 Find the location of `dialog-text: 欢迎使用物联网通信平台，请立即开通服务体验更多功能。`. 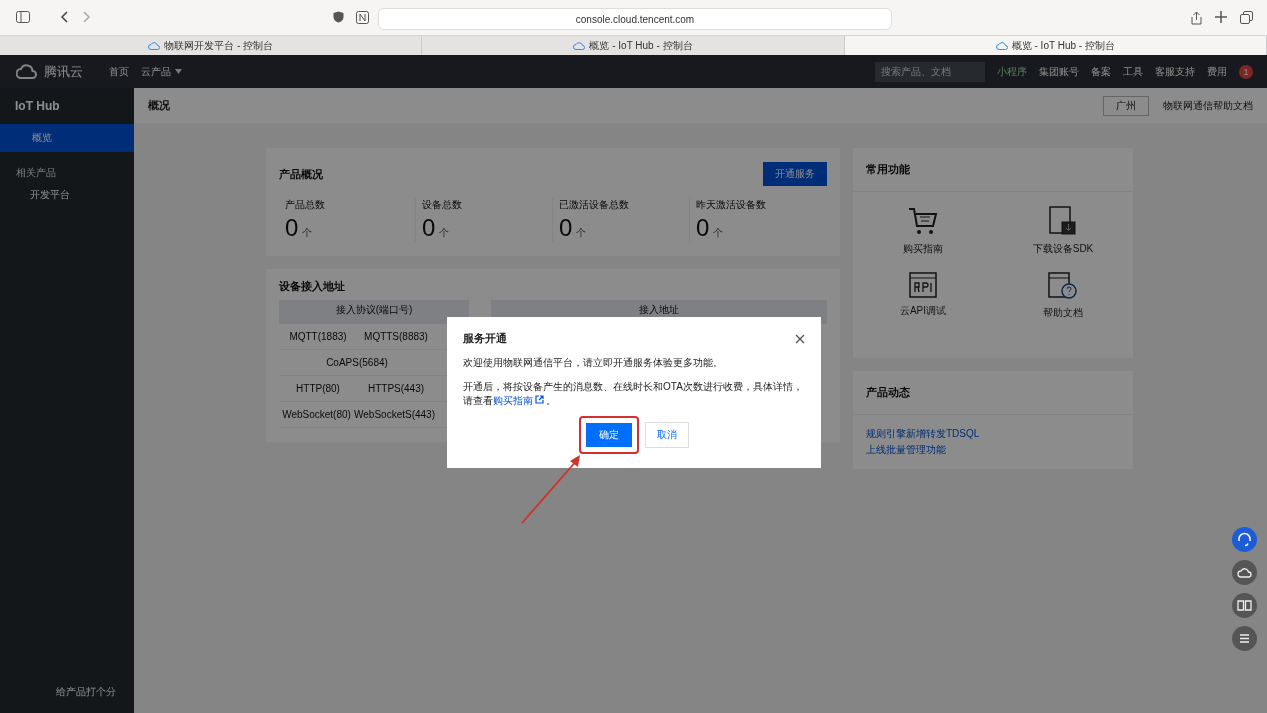

dialog-text: 欢迎使用物联网通信平台，请立即开通服务体验更多功能。 is located at coordinates (593, 363).